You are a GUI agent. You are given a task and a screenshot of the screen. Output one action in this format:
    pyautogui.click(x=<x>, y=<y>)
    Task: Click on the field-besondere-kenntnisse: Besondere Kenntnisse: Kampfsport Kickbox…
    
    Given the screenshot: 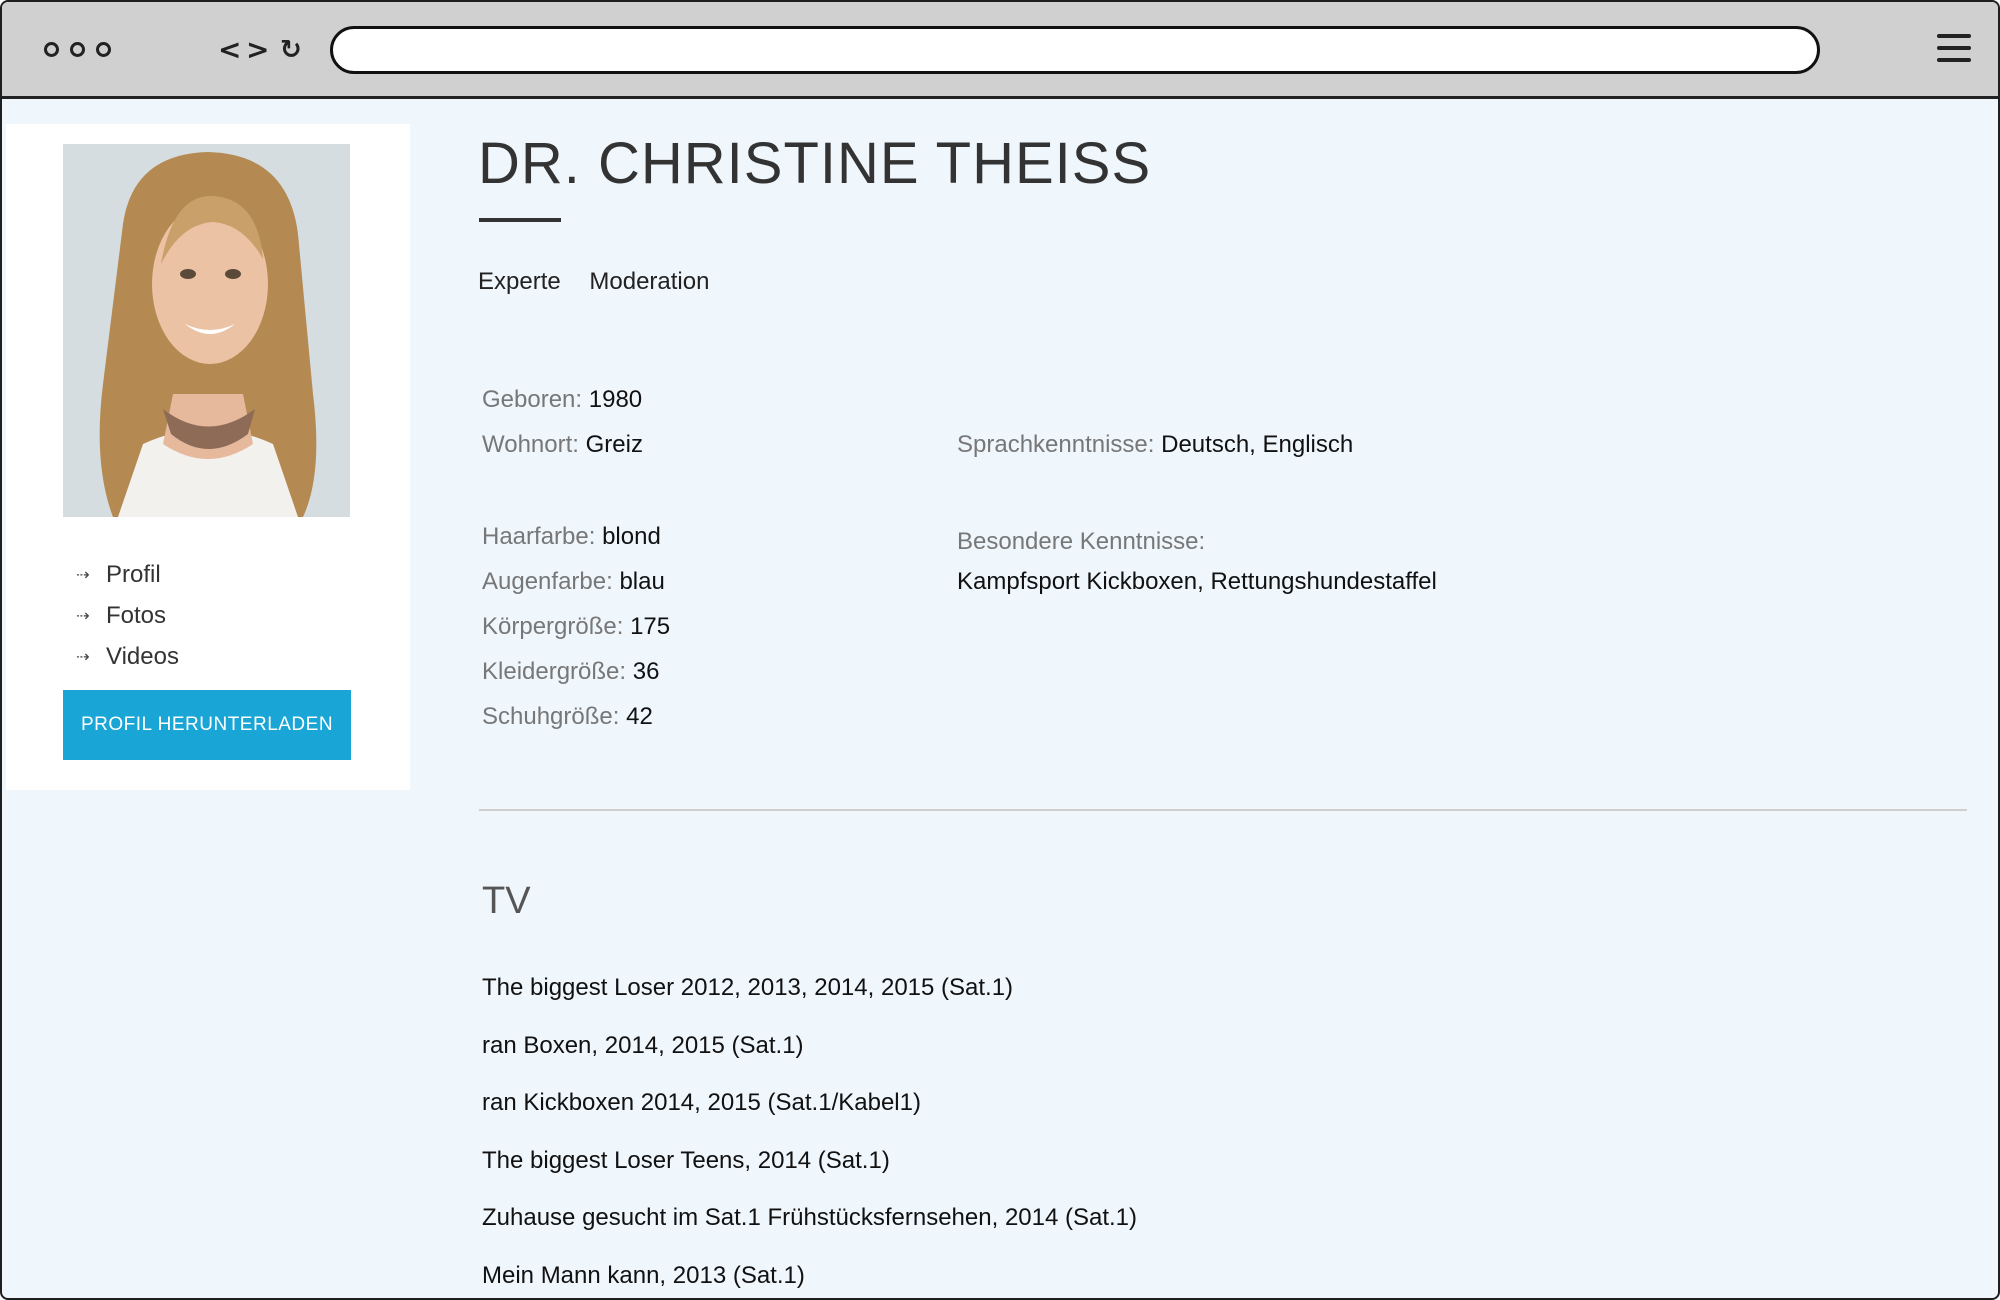 What is the action you would take?
    pyautogui.click(x=1197, y=561)
    